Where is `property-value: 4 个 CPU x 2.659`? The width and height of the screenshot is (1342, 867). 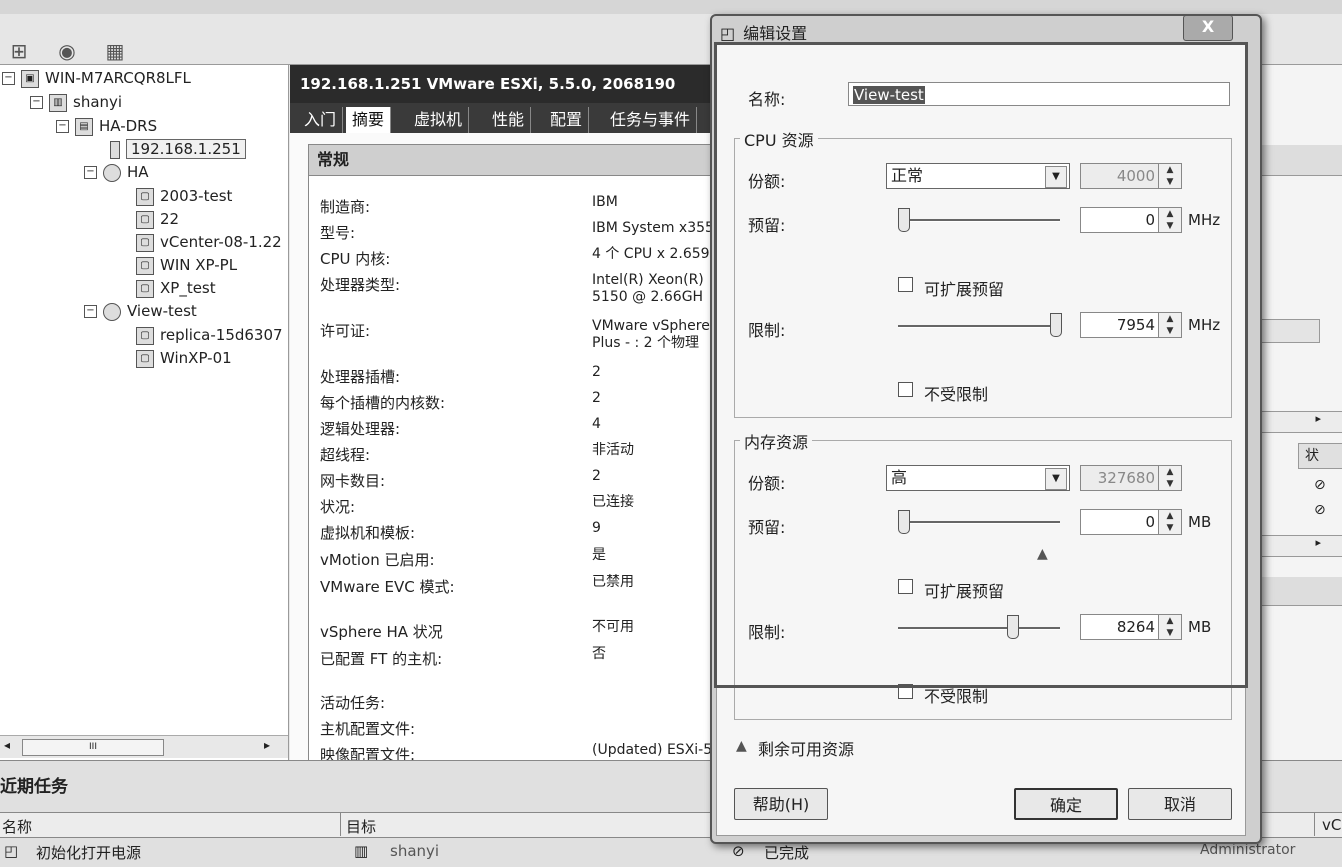 property-value: 4 个 CPU x 2.659 is located at coordinates (651, 254).